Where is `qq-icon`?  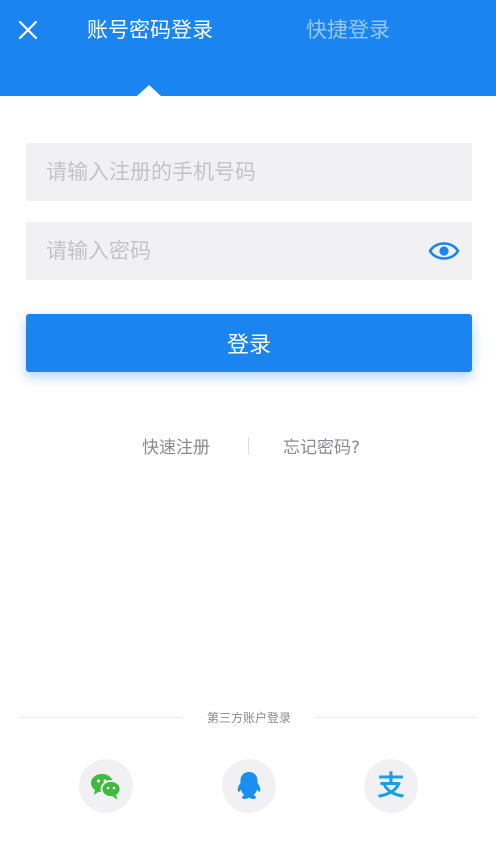
qq-icon is located at coordinates (249, 786).